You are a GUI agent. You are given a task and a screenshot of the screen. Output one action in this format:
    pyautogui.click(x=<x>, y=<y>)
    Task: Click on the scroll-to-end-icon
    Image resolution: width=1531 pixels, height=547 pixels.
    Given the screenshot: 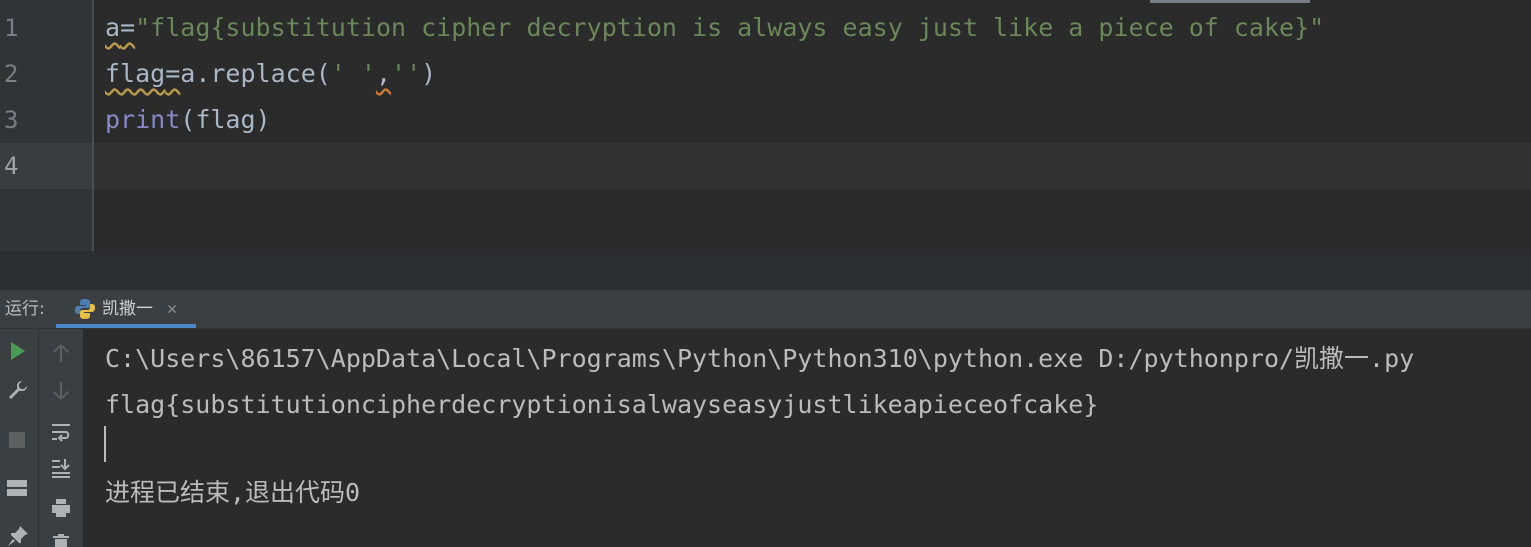 What is the action you would take?
    pyautogui.click(x=61, y=468)
    